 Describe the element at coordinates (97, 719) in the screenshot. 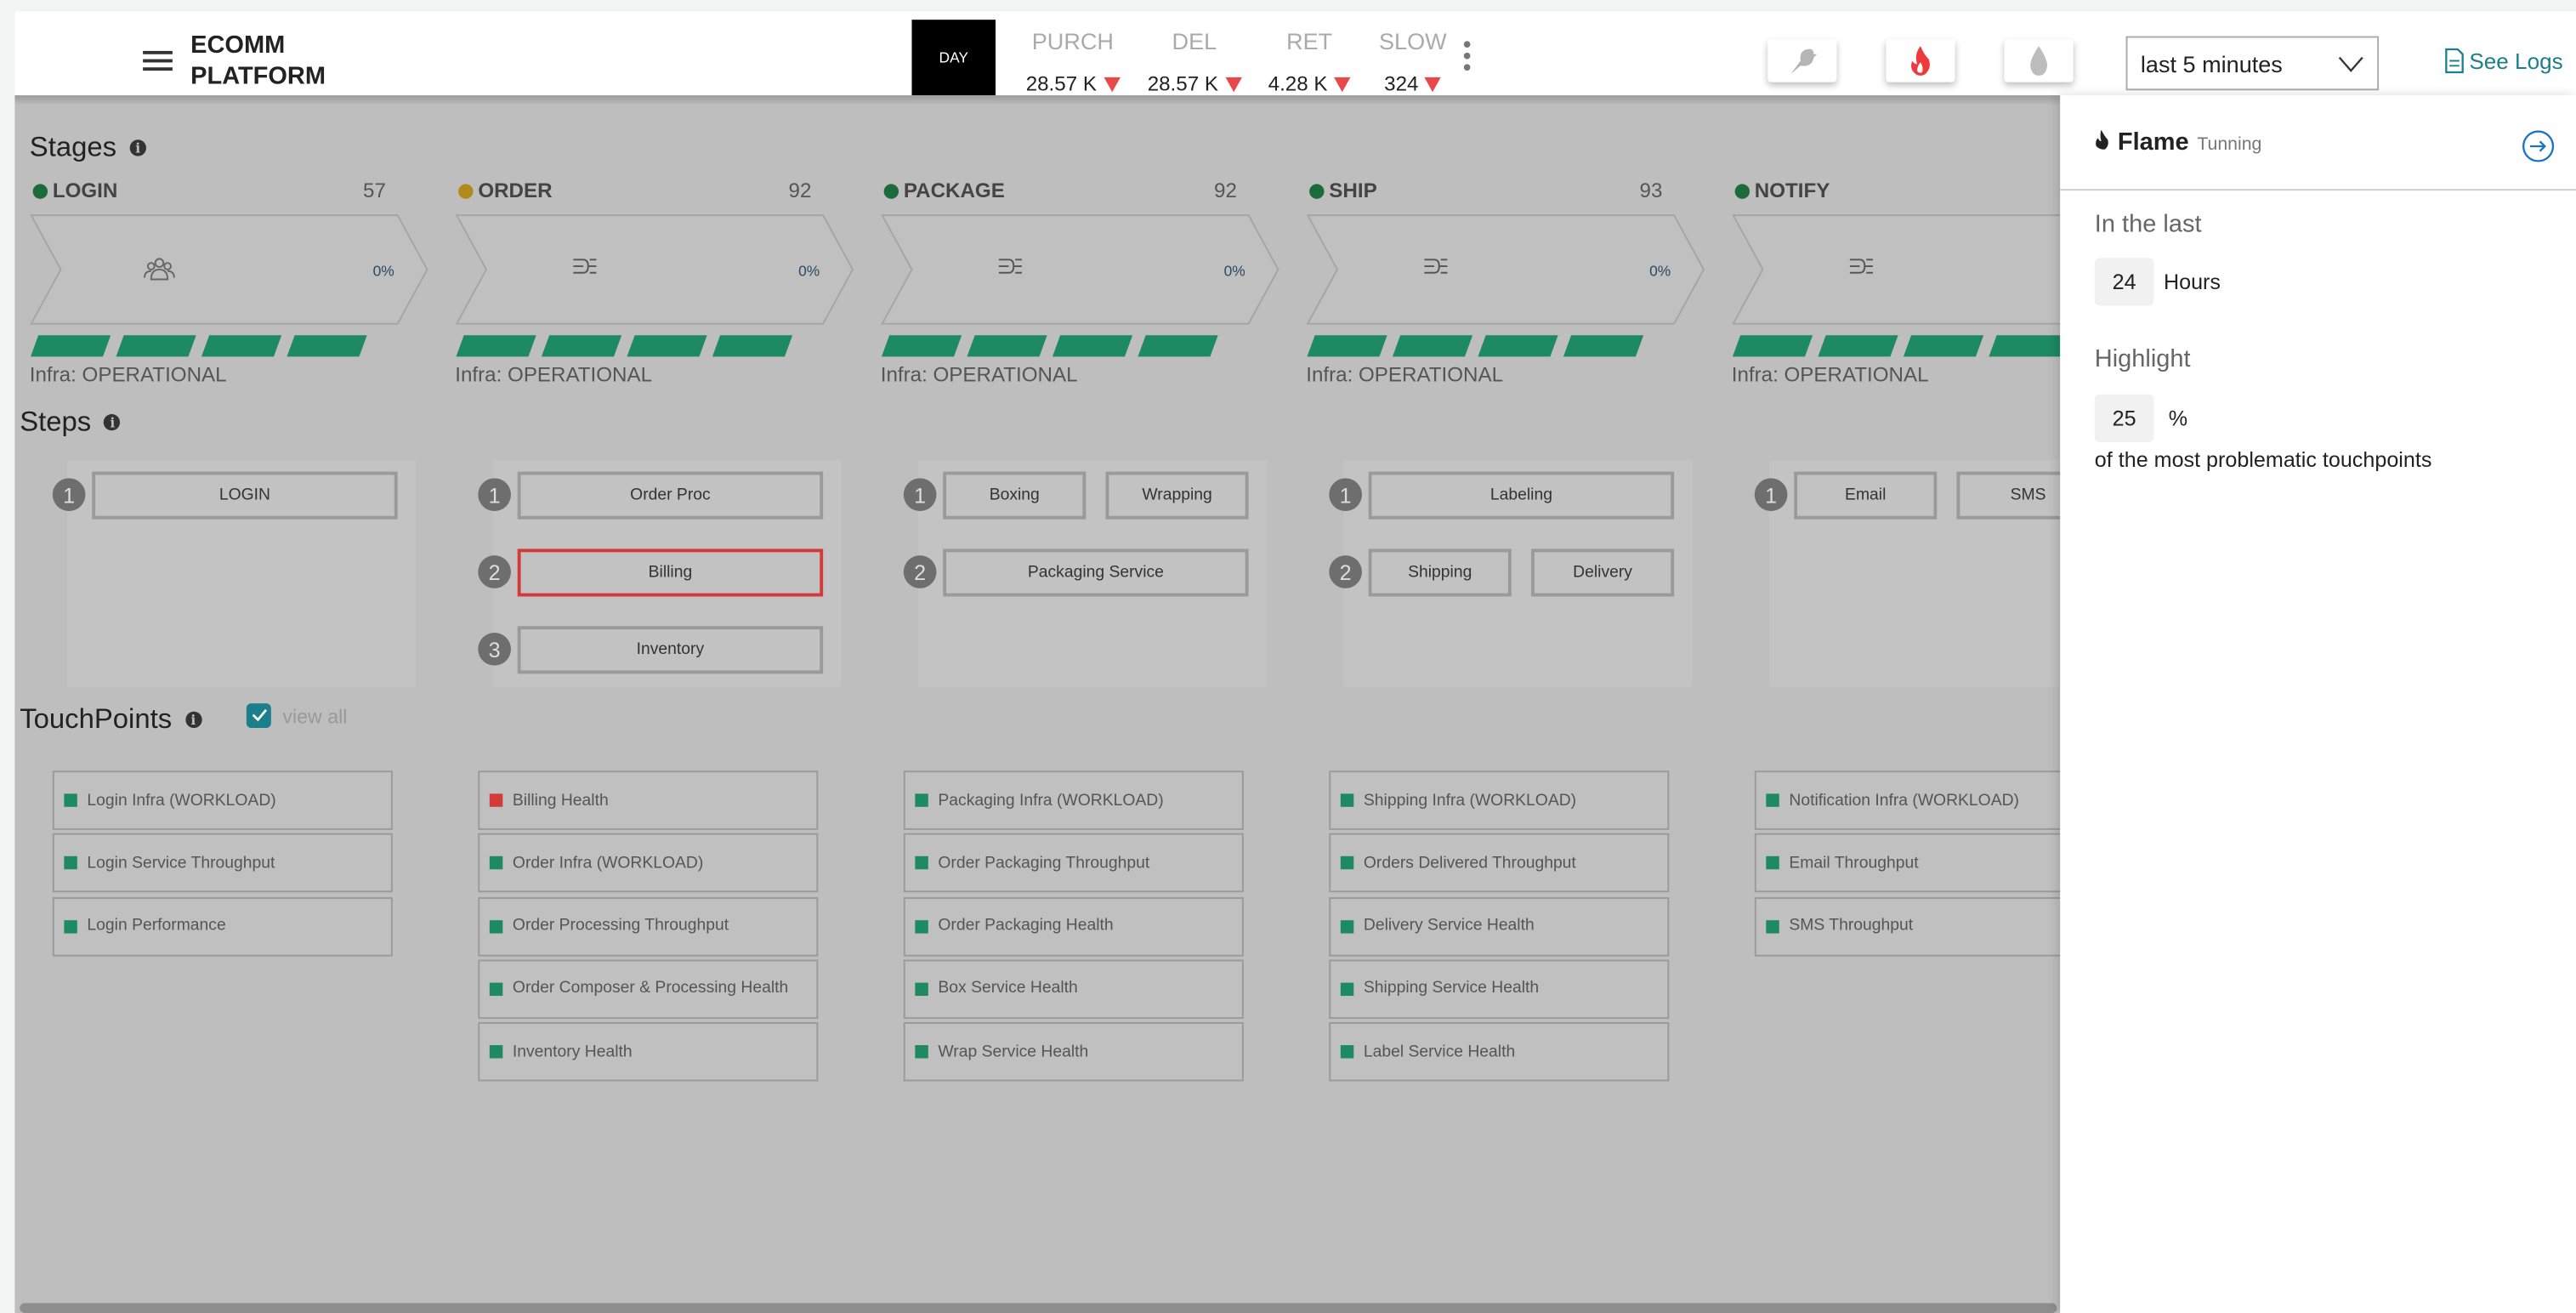

I see `touchpoints-title: TouchPoints` at that location.